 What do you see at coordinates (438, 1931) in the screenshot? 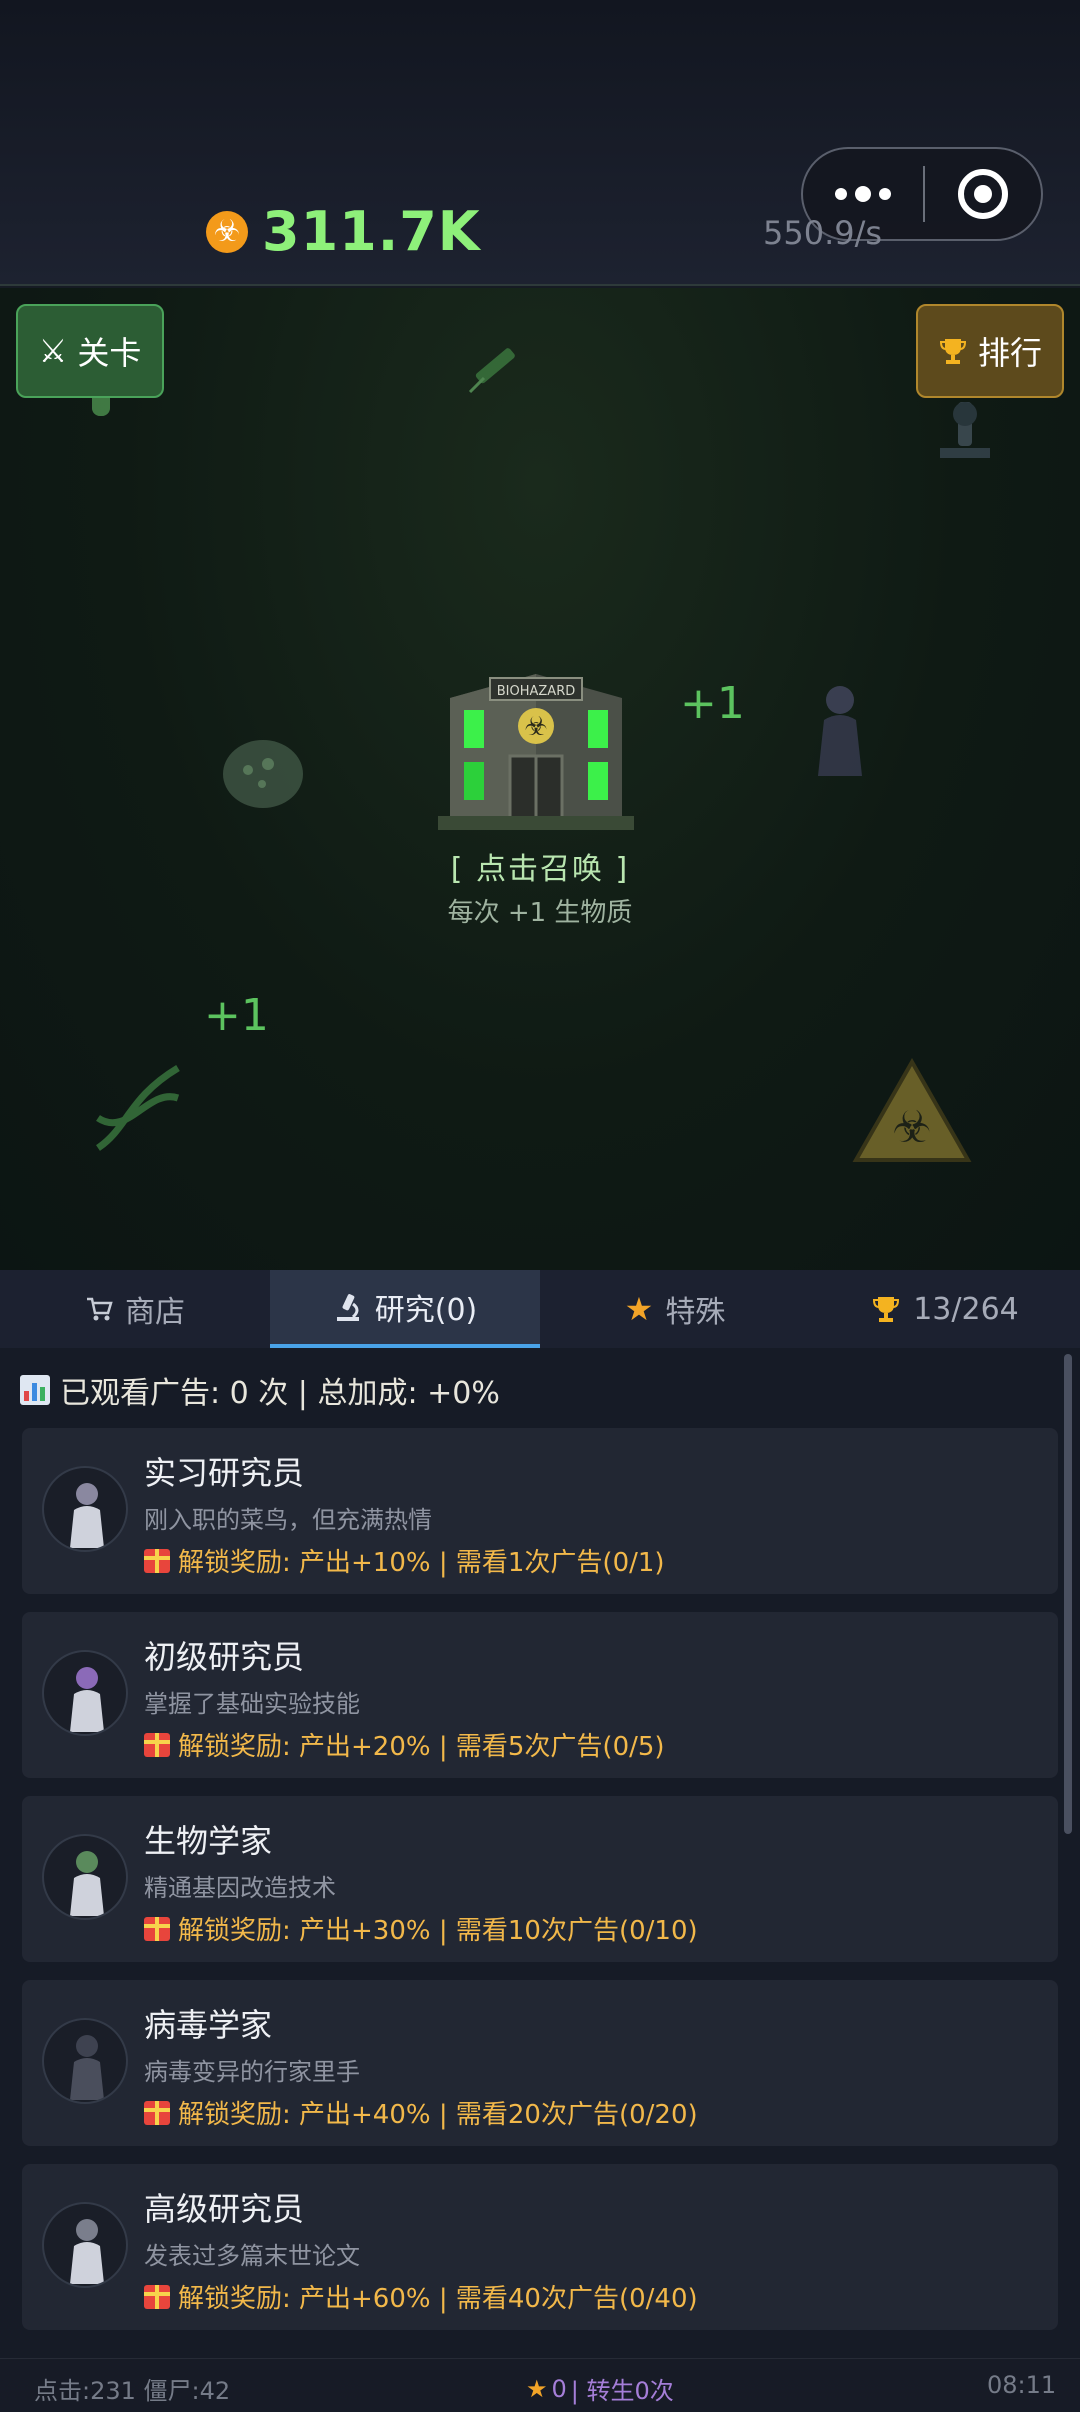
I see `researcher-reward-text: 解锁奖励: 产出+30% | 需看10次广告(0/10)` at bounding box center [438, 1931].